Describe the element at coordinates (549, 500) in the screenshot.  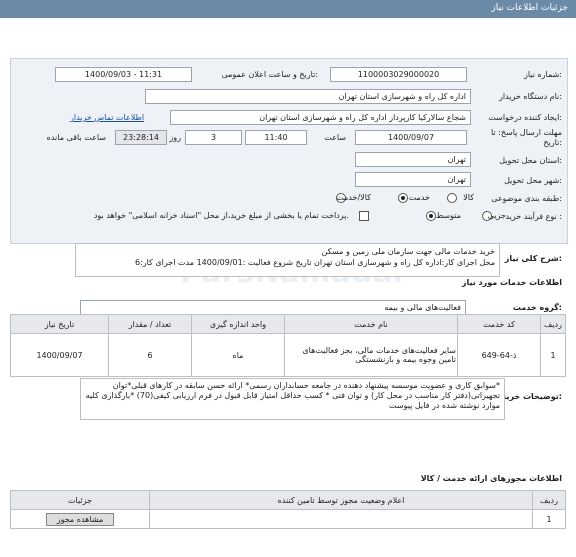
I see `lic-col-row: ردیف` at that location.